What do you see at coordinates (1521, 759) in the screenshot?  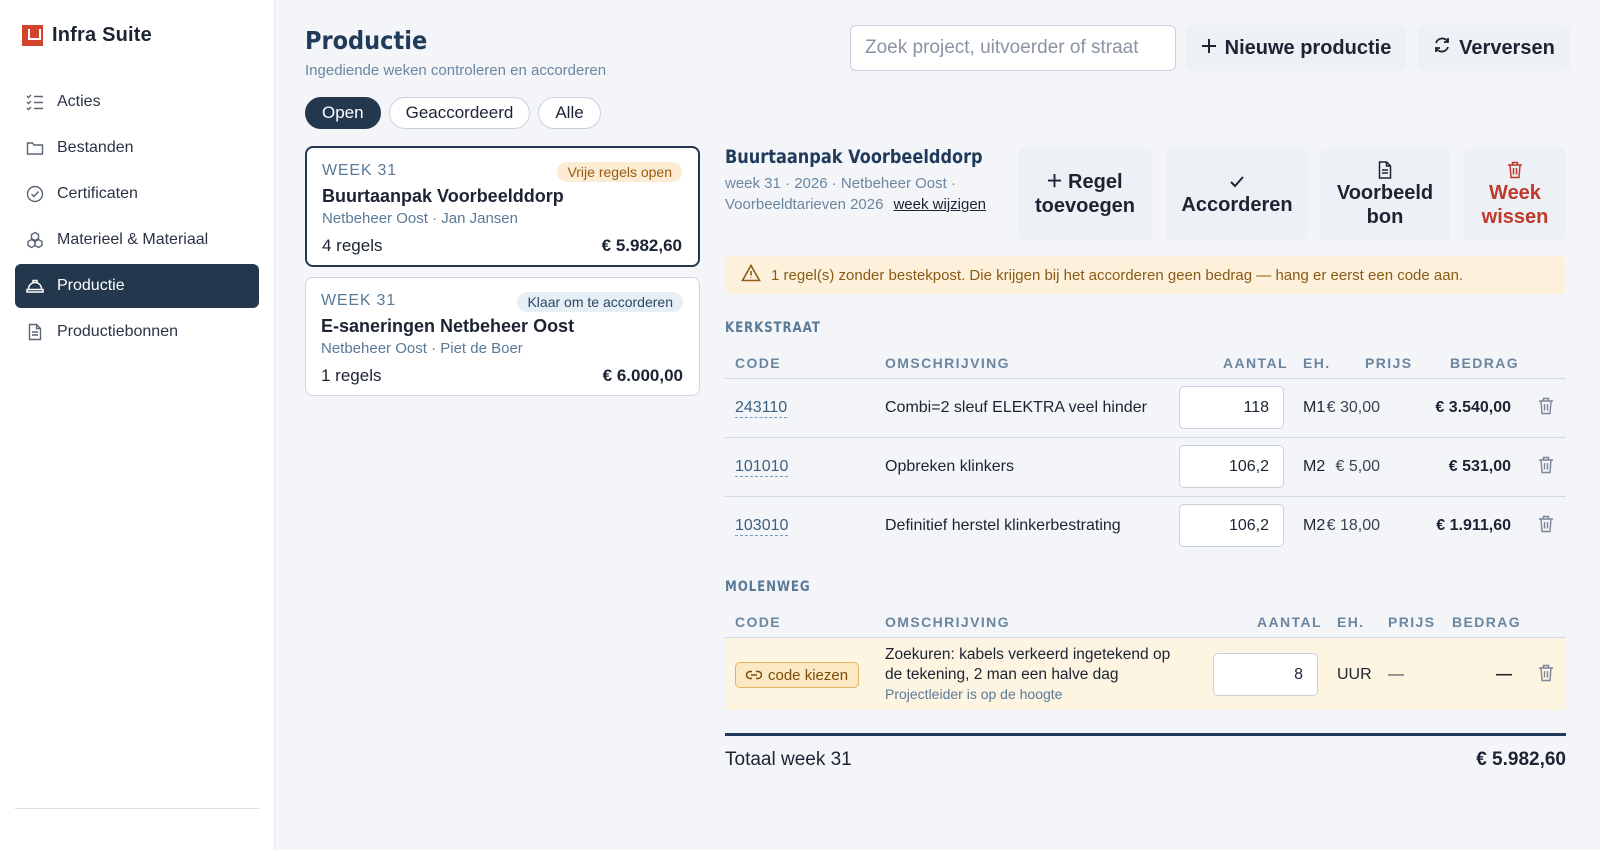 I see `total-value: € 5.982,60` at bounding box center [1521, 759].